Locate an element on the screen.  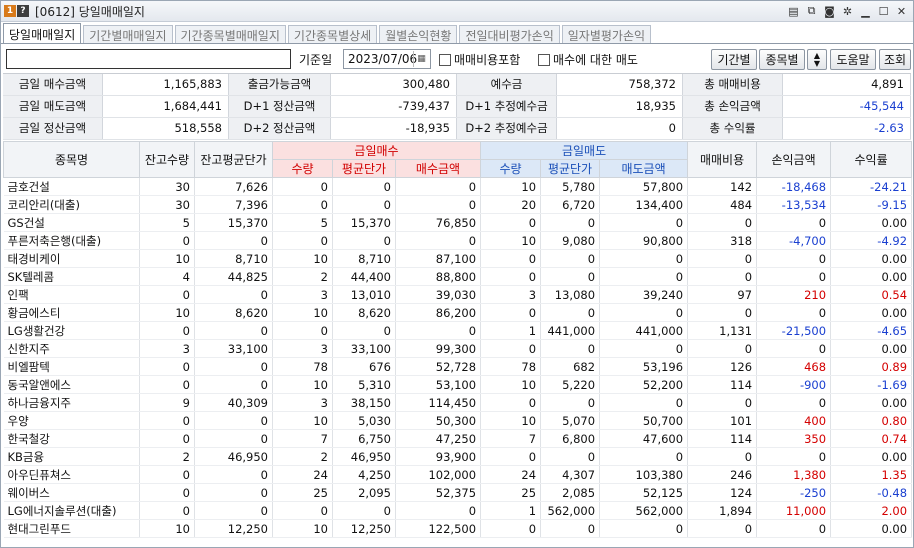
table-row: 태경비케이 10 8,710 10 8,710 87,100 0 0 0 0 0 0.00 is located at coordinates (458, 258).